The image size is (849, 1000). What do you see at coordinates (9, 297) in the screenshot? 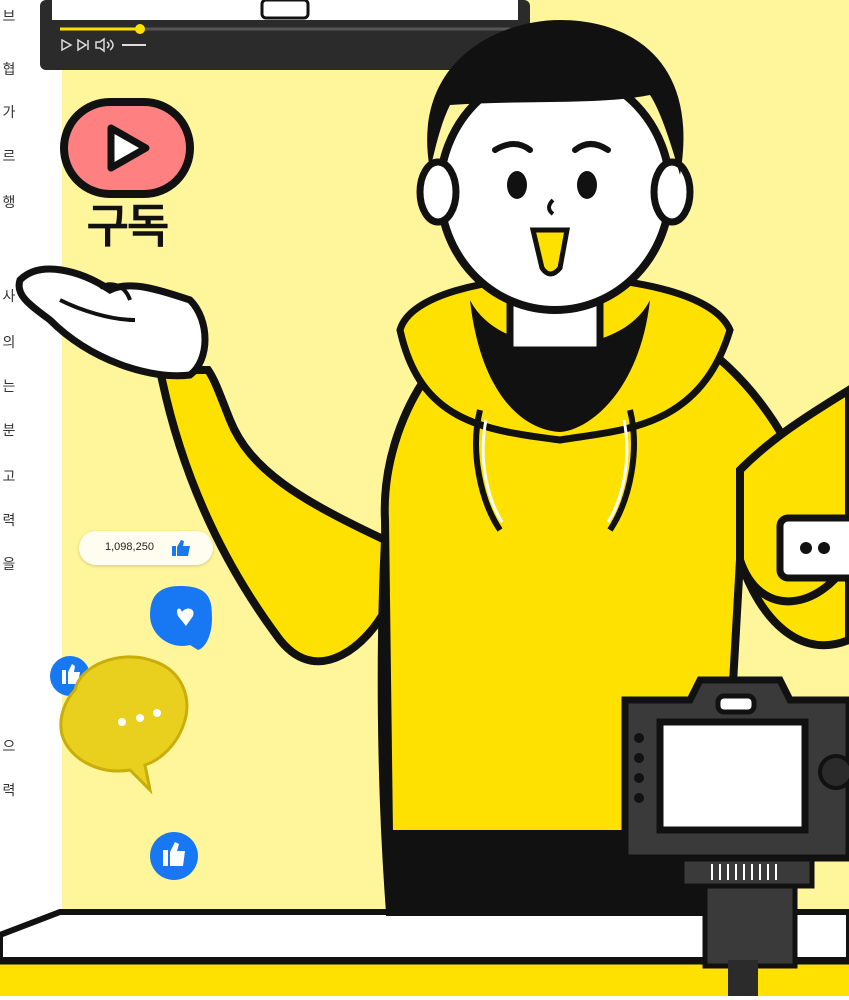
I see `side-char: 사` at bounding box center [9, 297].